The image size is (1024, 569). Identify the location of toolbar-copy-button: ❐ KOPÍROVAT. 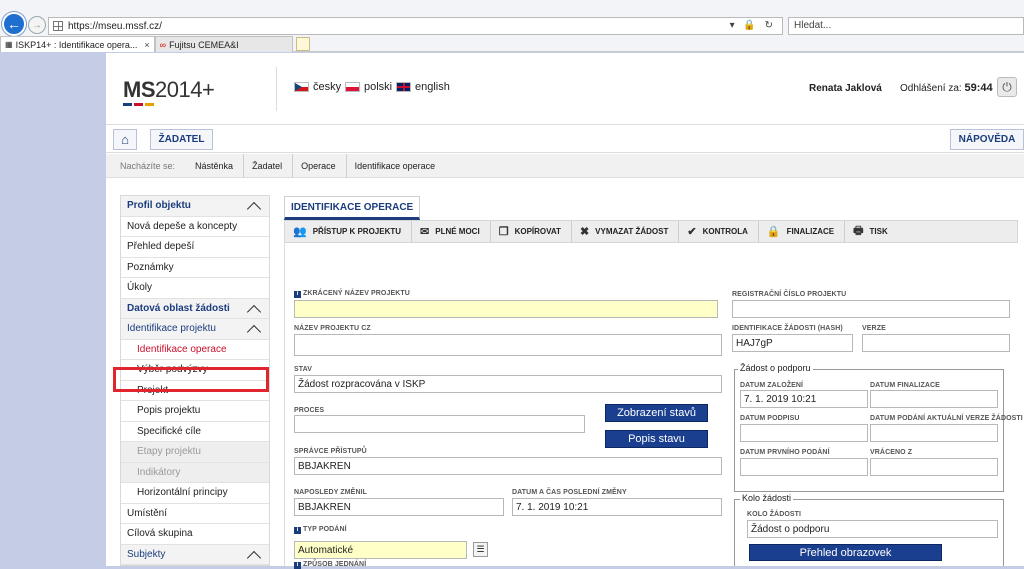
(531, 231).